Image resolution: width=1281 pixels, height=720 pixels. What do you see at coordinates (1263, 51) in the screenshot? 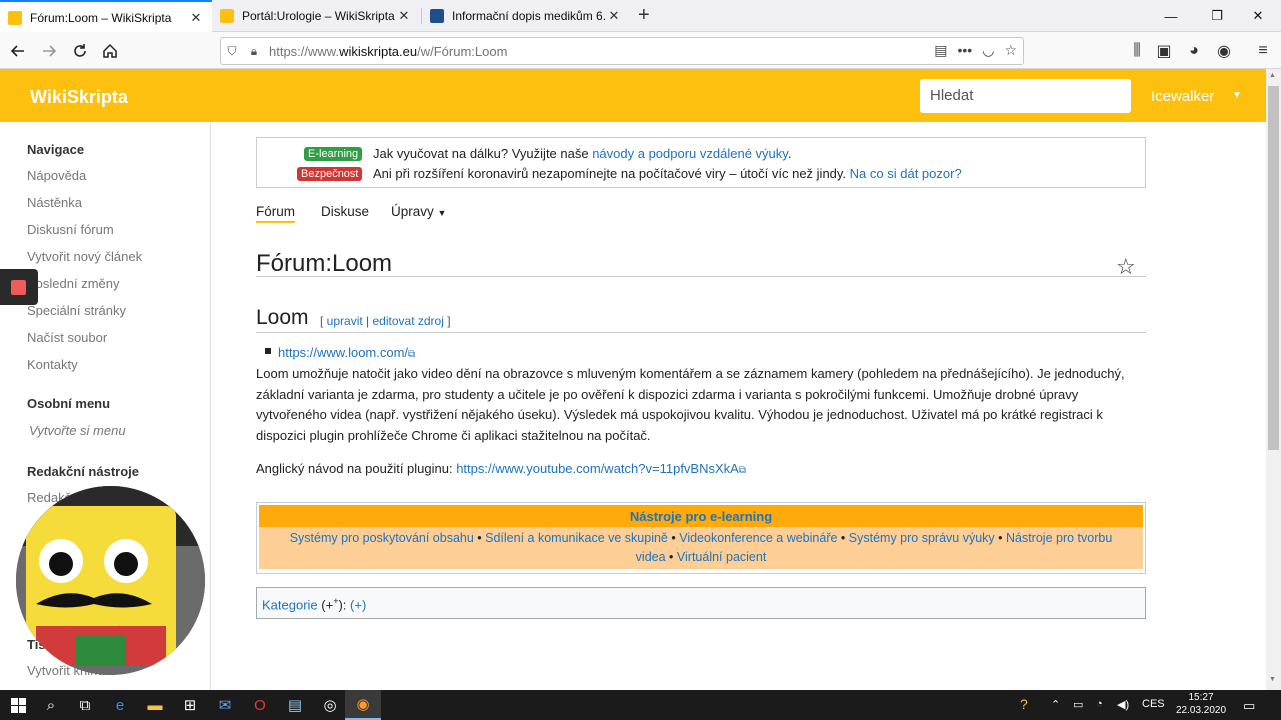
I see `menu-hamburger-icon: ≡` at bounding box center [1263, 51].